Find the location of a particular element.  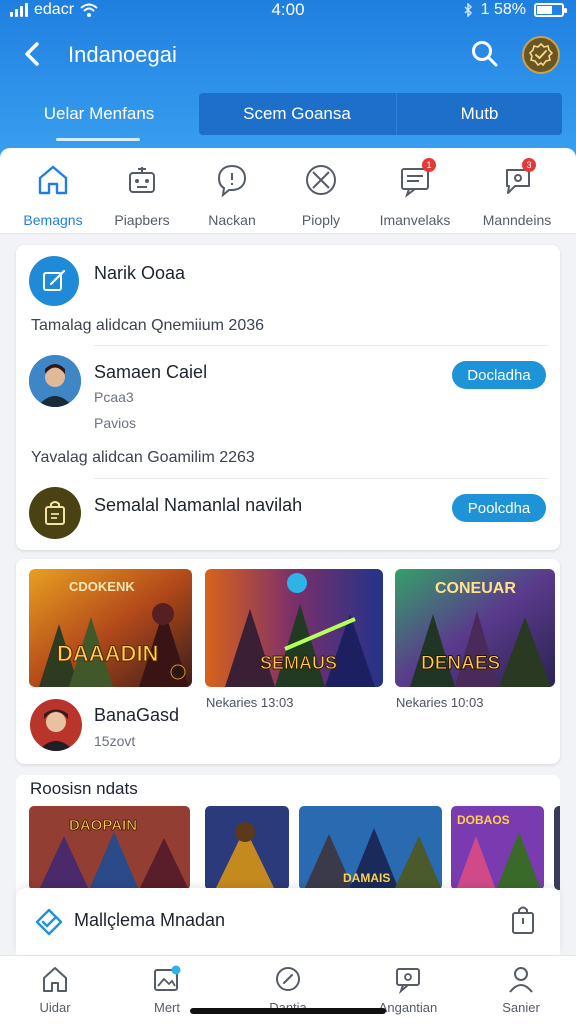

nav-bar: Indanoegai is located at coordinates (288, 54).